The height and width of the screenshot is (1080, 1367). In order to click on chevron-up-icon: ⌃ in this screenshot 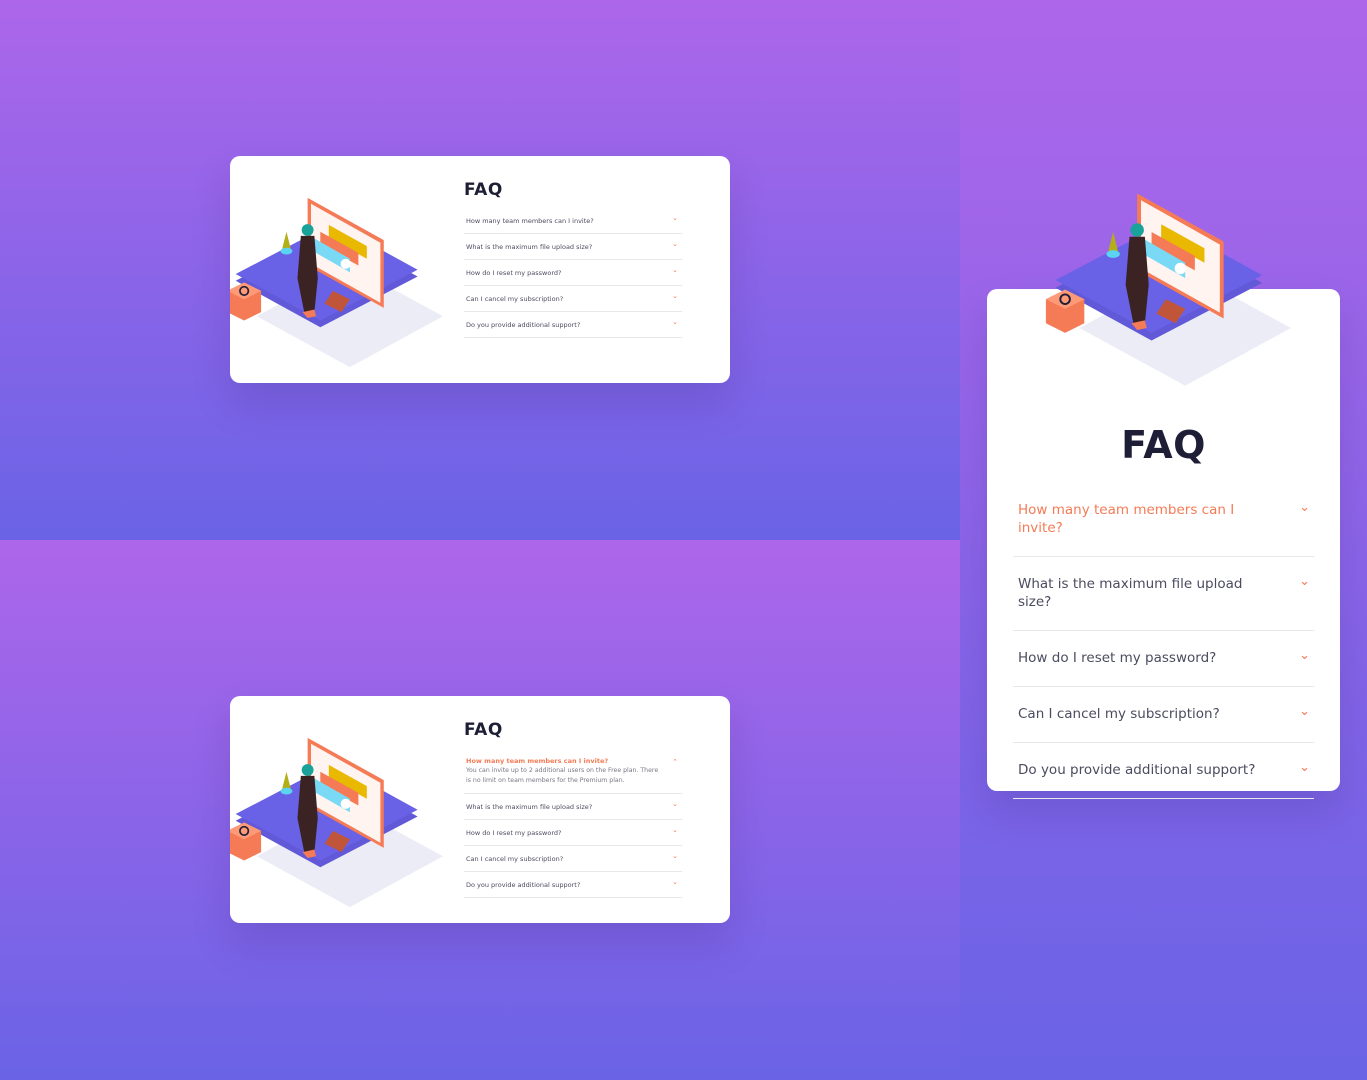, I will do `click(675, 762)`.